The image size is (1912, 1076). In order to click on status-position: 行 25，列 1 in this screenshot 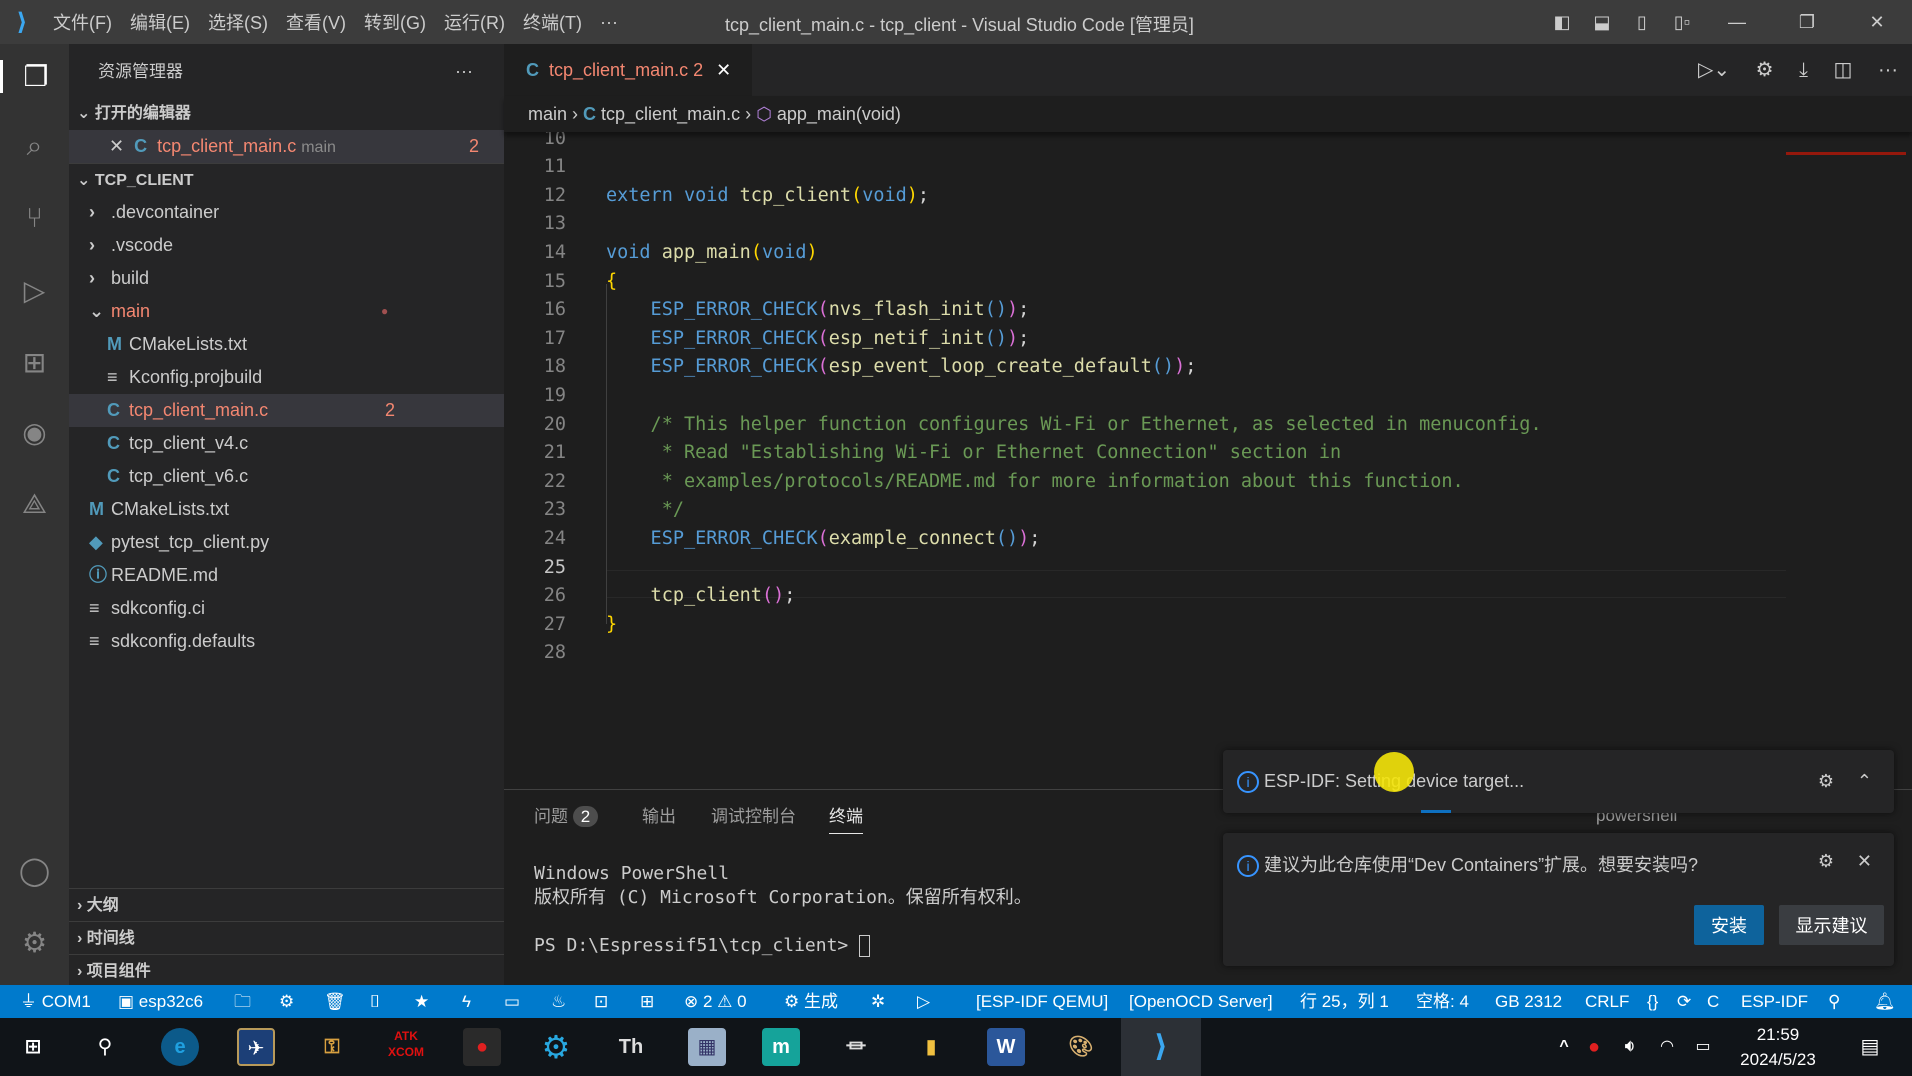, I will do `click(1344, 1001)`.